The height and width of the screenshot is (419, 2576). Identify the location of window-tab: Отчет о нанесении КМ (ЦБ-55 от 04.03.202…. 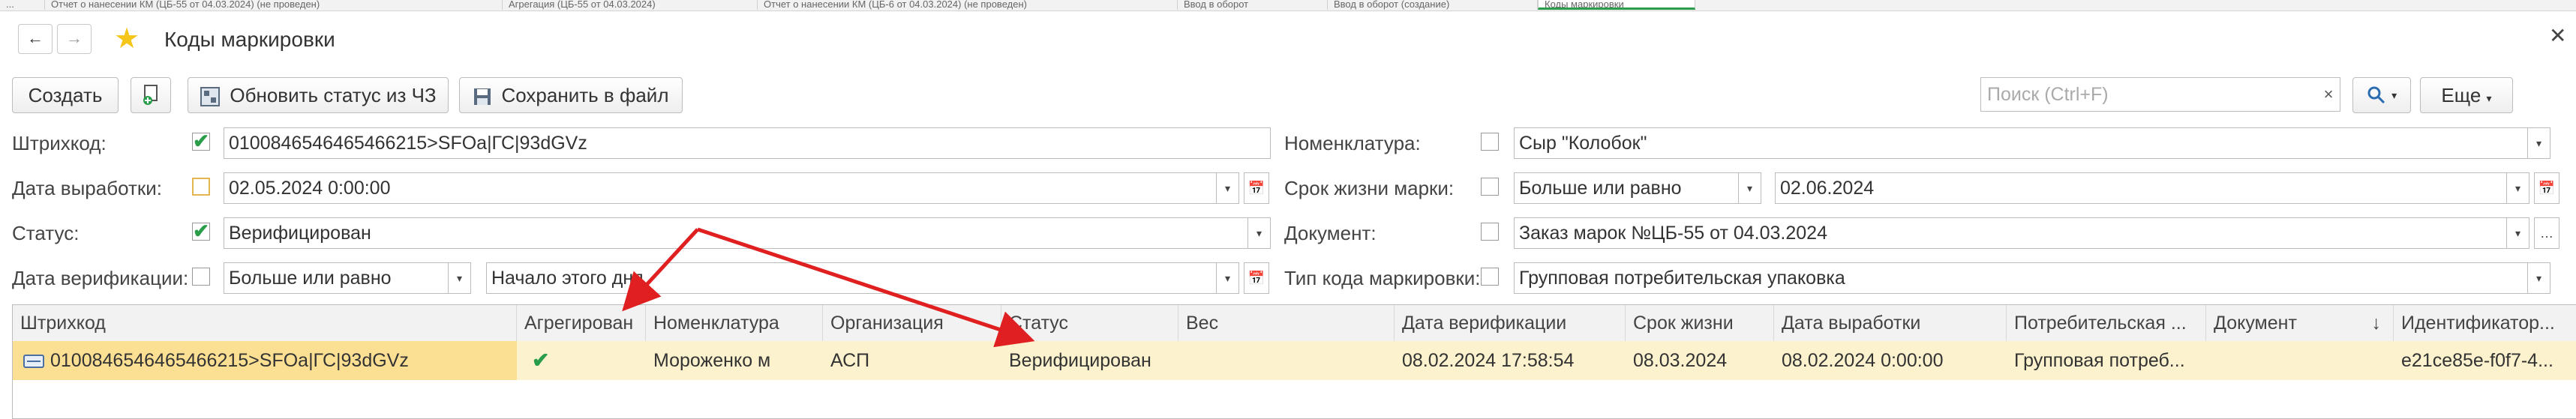
(274, 5).